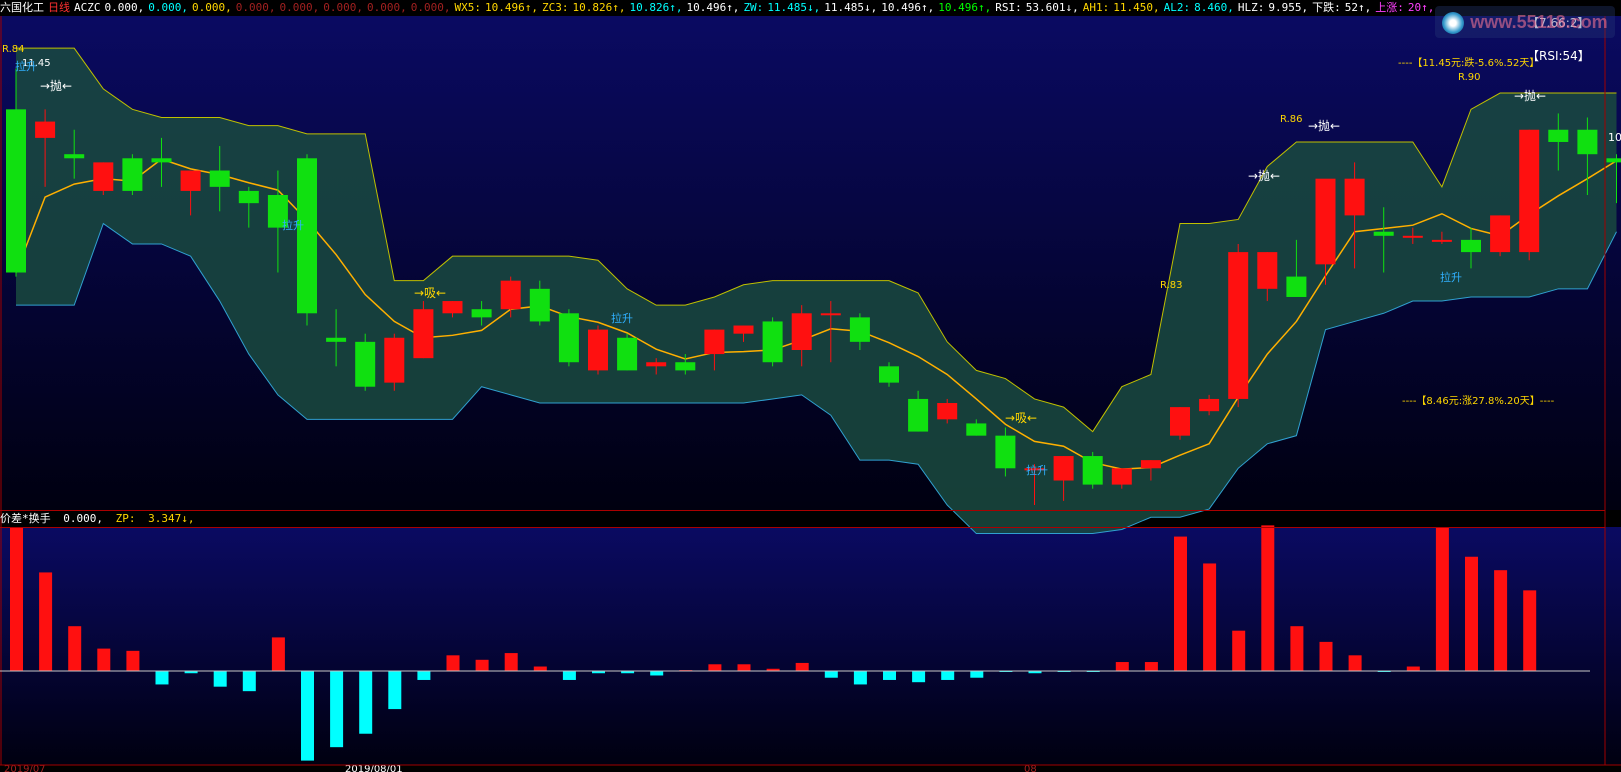  What do you see at coordinates (59, 7) in the screenshot?
I see `period-label: 日线` at bounding box center [59, 7].